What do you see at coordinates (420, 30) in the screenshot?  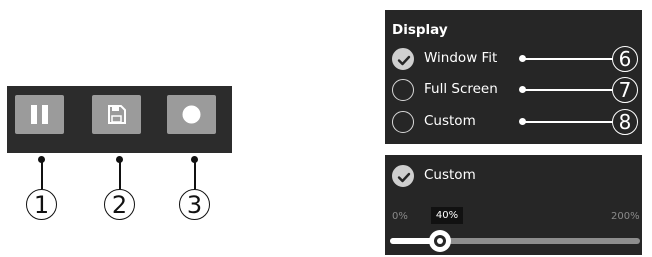 I see `display-title: Display` at bounding box center [420, 30].